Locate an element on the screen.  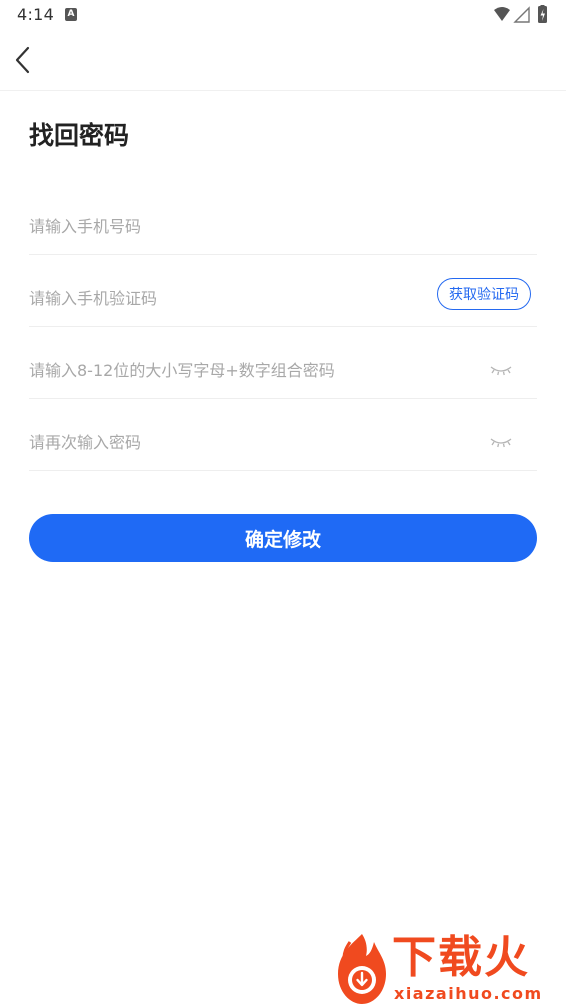
code-field-row: 获取验证码 is located at coordinates (283, 298).